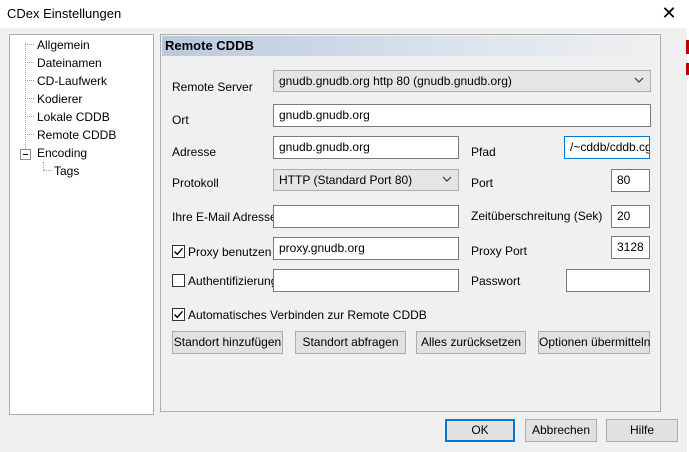 Image resolution: width=689 pixels, height=452 pixels. Describe the element at coordinates (496, 281) in the screenshot. I see `passwort-label: Passwort` at that location.